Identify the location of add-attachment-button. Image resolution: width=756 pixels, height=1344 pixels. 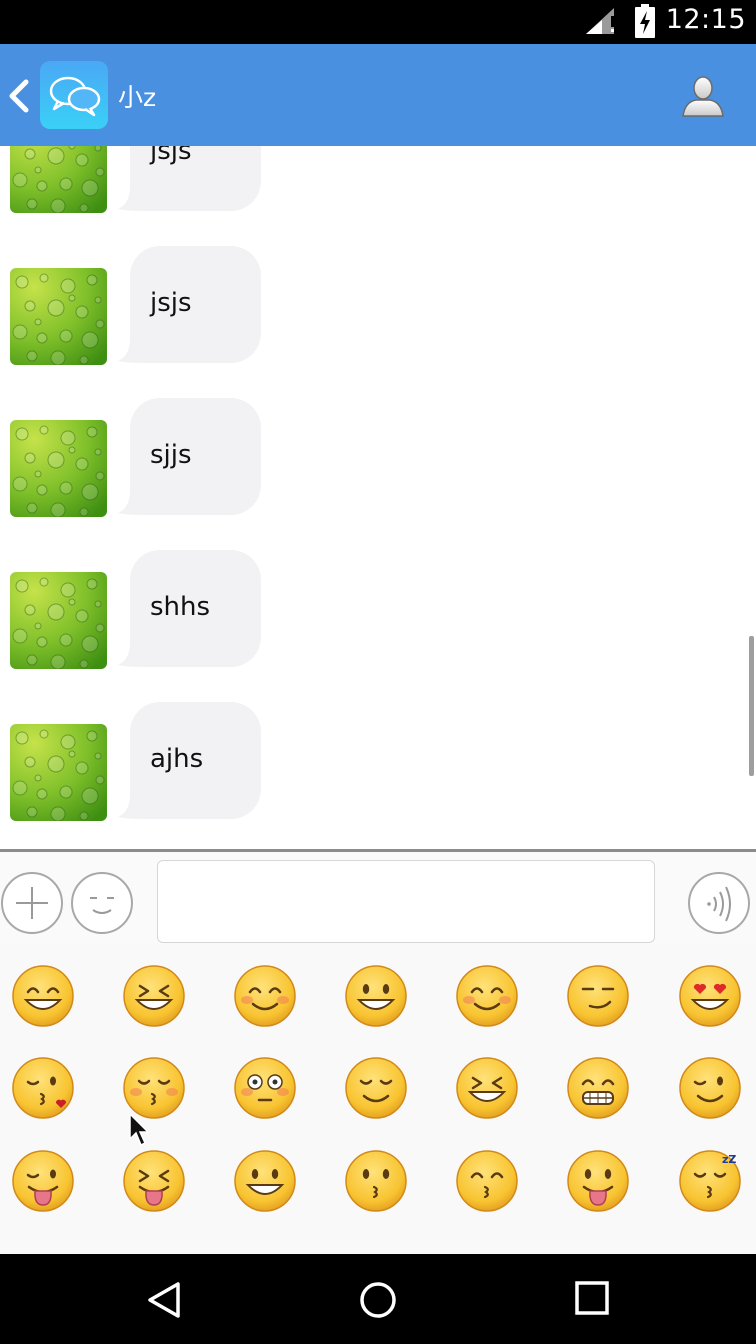
(32, 903).